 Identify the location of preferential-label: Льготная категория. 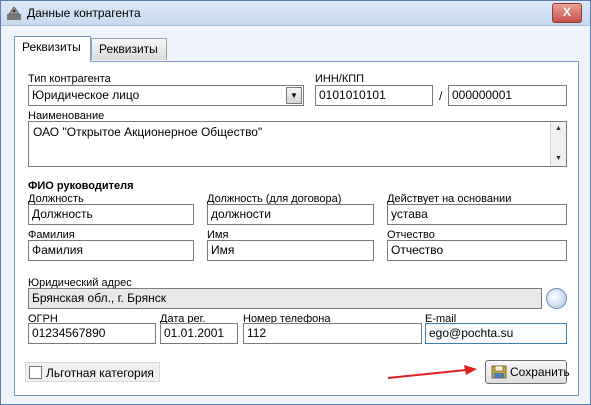
(100, 373).